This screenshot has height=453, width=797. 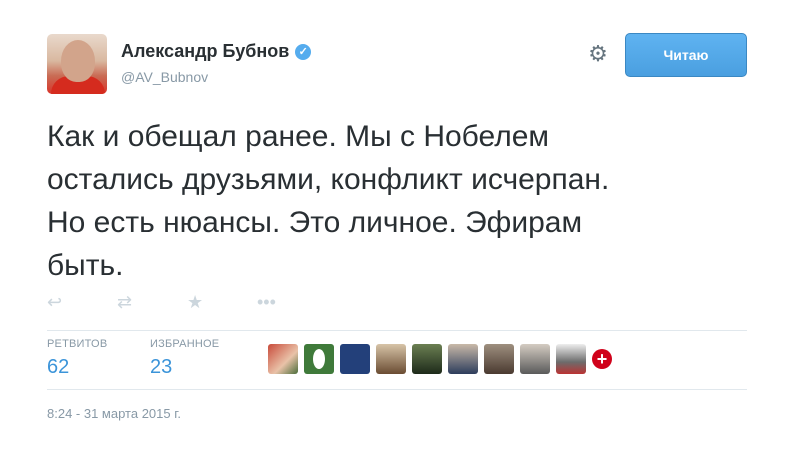 What do you see at coordinates (686, 55) in the screenshot?
I see `following-button: Читаю` at bounding box center [686, 55].